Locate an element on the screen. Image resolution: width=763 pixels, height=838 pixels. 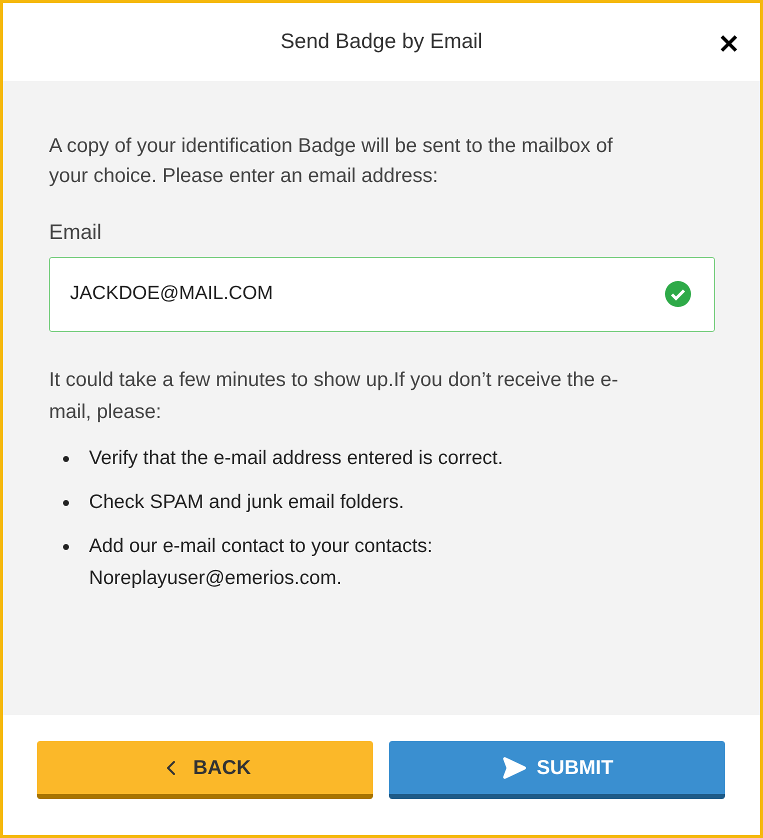
close-button: ✕ is located at coordinates (729, 44).